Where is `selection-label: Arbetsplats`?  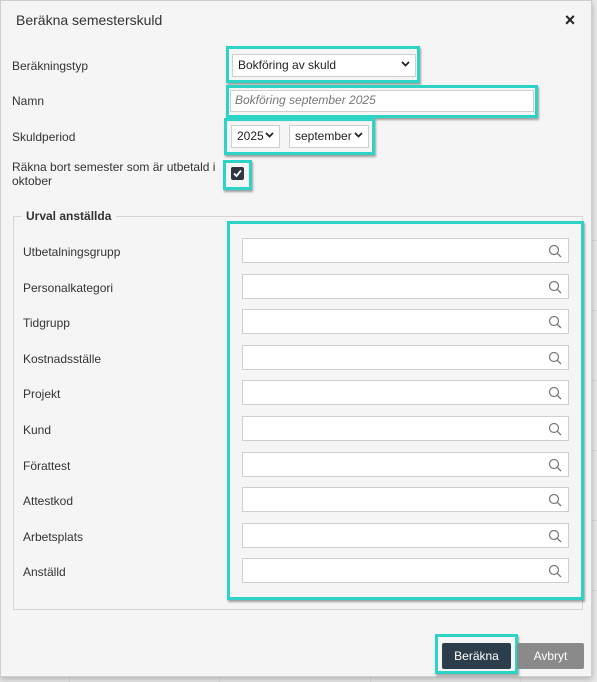 selection-label: Arbetsplats is located at coordinates (53, 537).